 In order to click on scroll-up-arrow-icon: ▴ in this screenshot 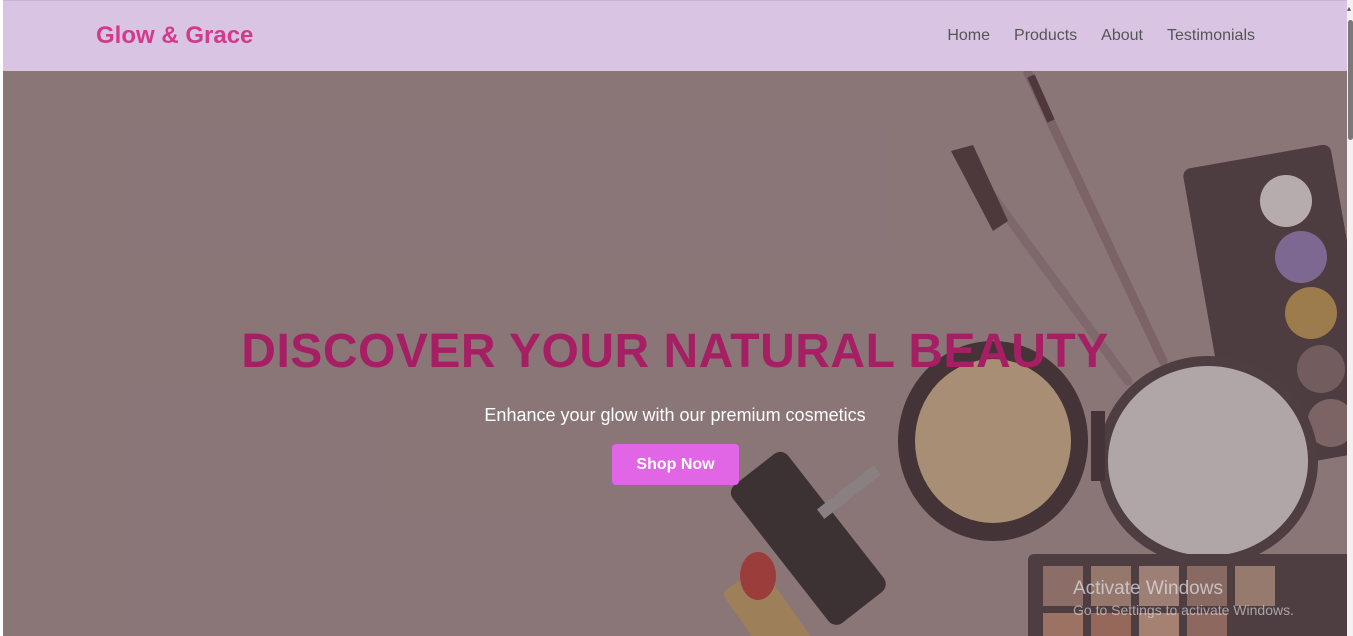, I will do `click(1350, 9)`.